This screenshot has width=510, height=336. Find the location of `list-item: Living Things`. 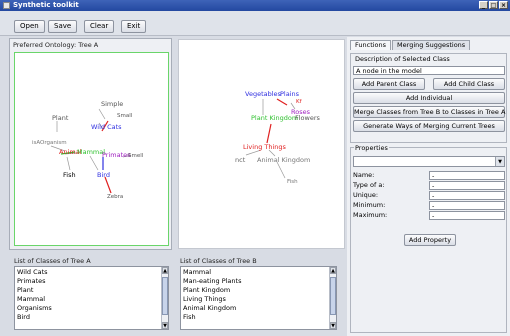

list-item: Living Things is located at coordinates (212, 299).